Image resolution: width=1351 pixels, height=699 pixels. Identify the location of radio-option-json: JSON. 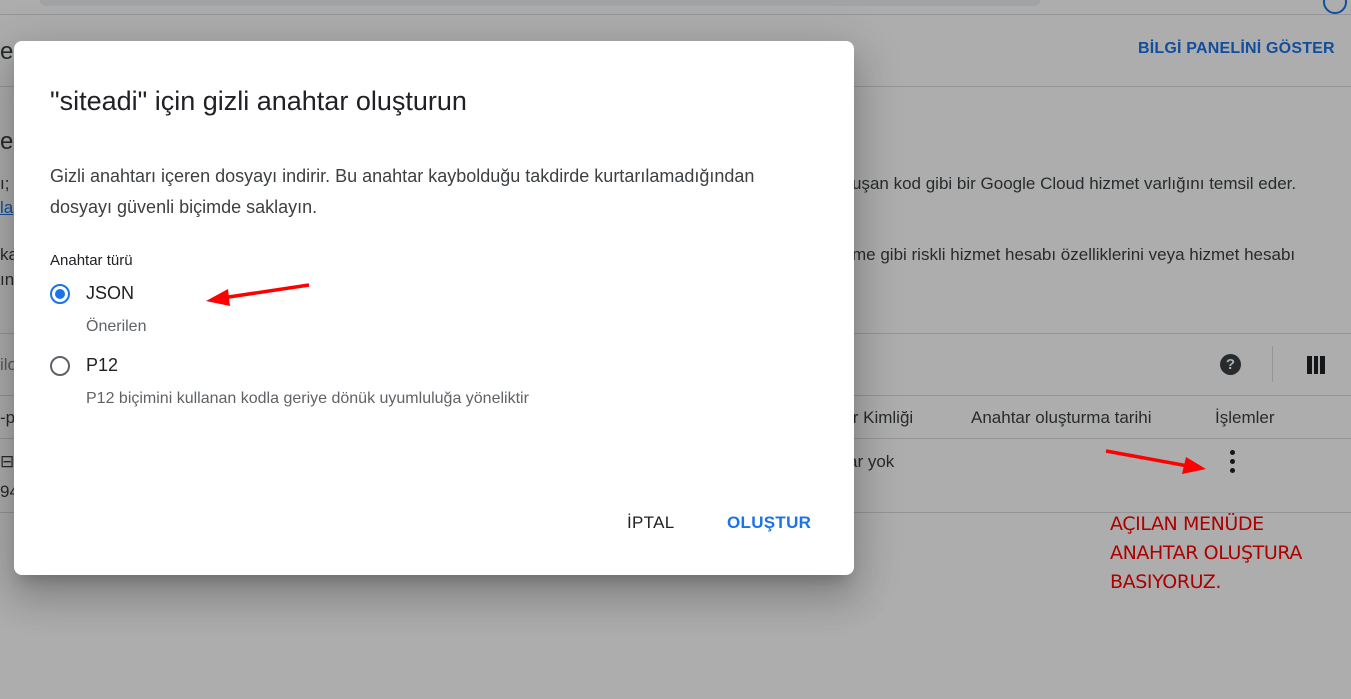
(92, 293).